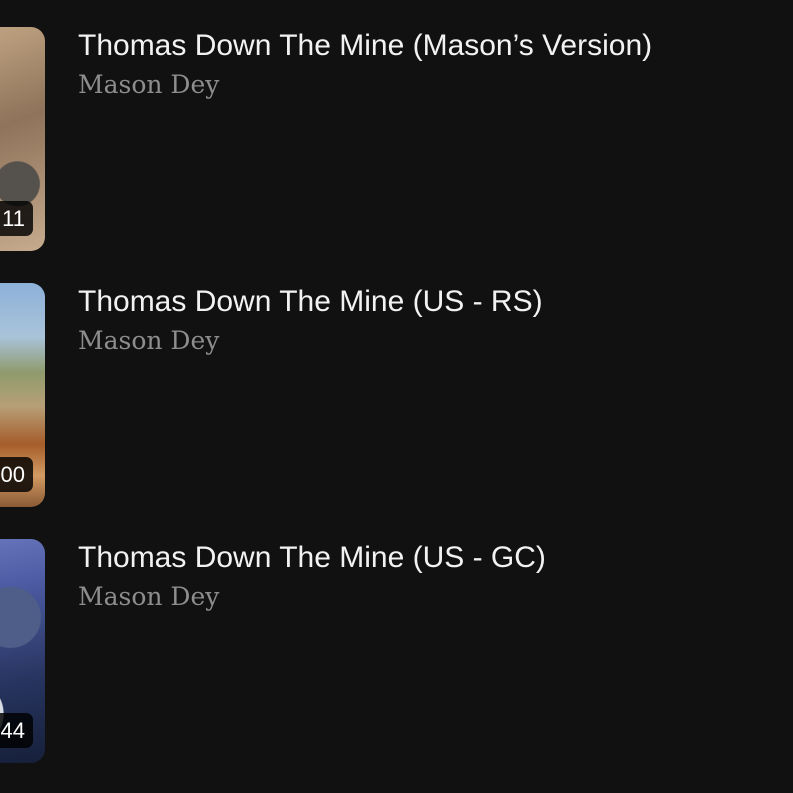  What do you see at coordinates (22, 139) in the screenshot?
I see `video-thumbnail: 11` at bounding box center [22, 139].